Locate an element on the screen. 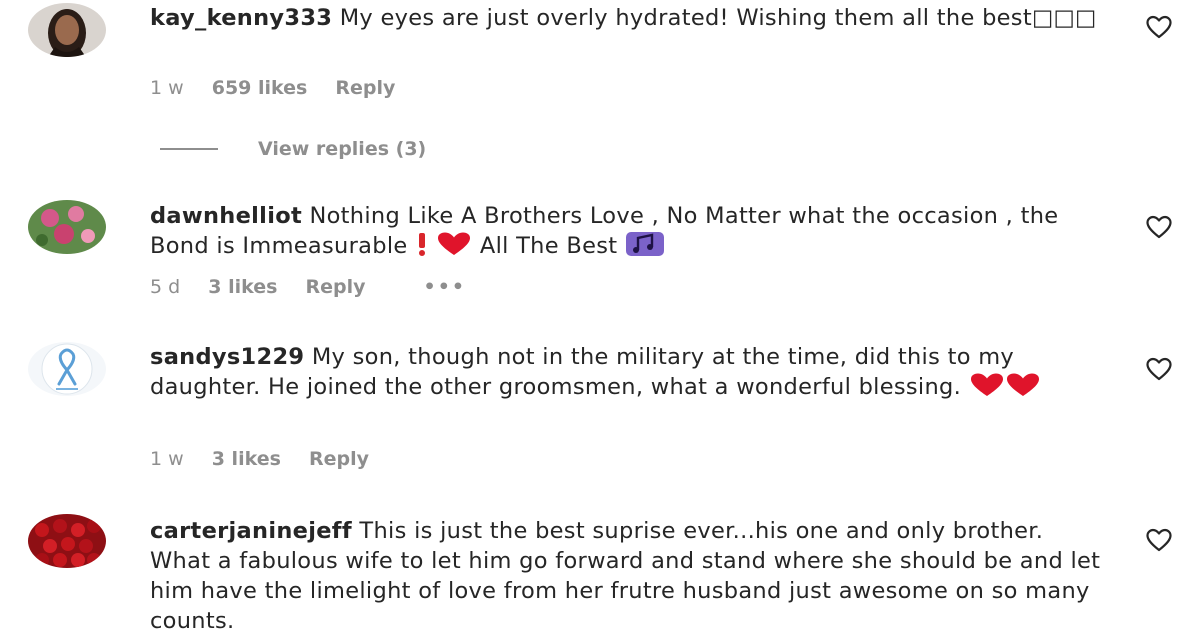 The height and width of the screenshot is (636, 1200). comment-meta: 5 d 3 likes Reply ••• is located at coordinates (319, 287).